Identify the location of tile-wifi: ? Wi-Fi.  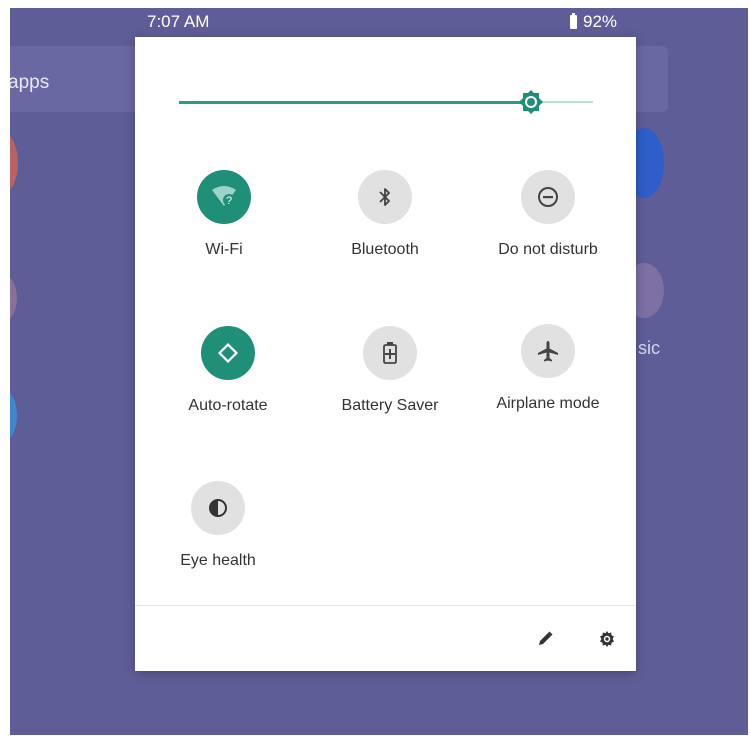
(224, 214).